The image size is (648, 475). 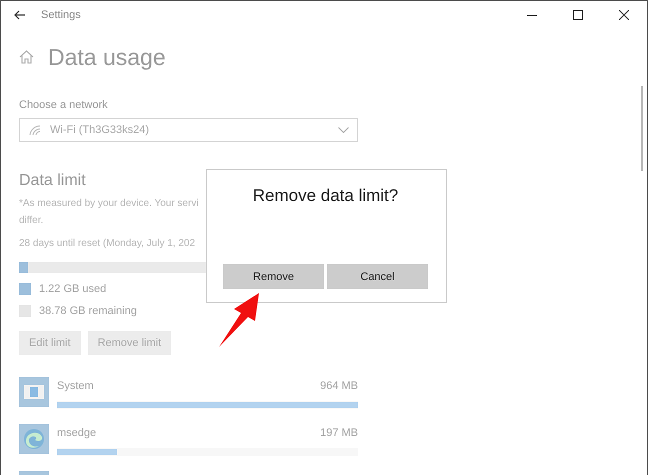 I want to click on home-icon, so click(x=26, y=57).